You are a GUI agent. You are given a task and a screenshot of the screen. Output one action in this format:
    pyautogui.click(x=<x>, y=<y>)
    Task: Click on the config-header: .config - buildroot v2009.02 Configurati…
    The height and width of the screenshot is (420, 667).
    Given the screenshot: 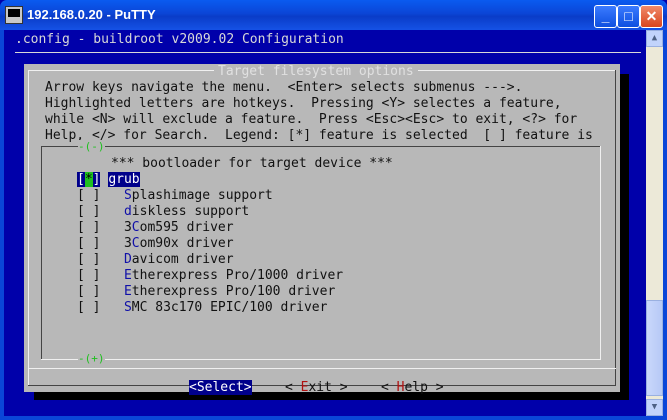 What is the action you would take?
    pyautogui.click(x=179, y=39)
    